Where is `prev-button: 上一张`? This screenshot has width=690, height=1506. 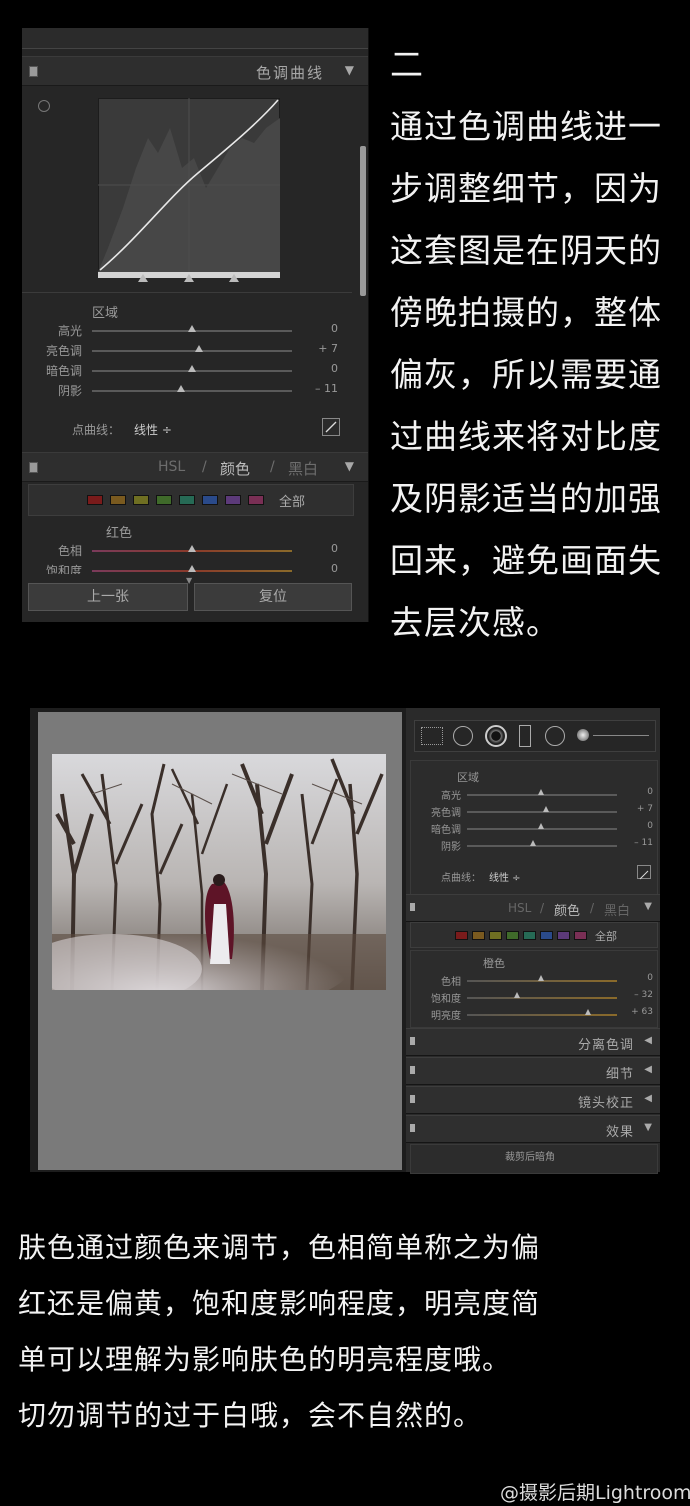
prev-button: 上一张 is located at coordinates (108, 597).